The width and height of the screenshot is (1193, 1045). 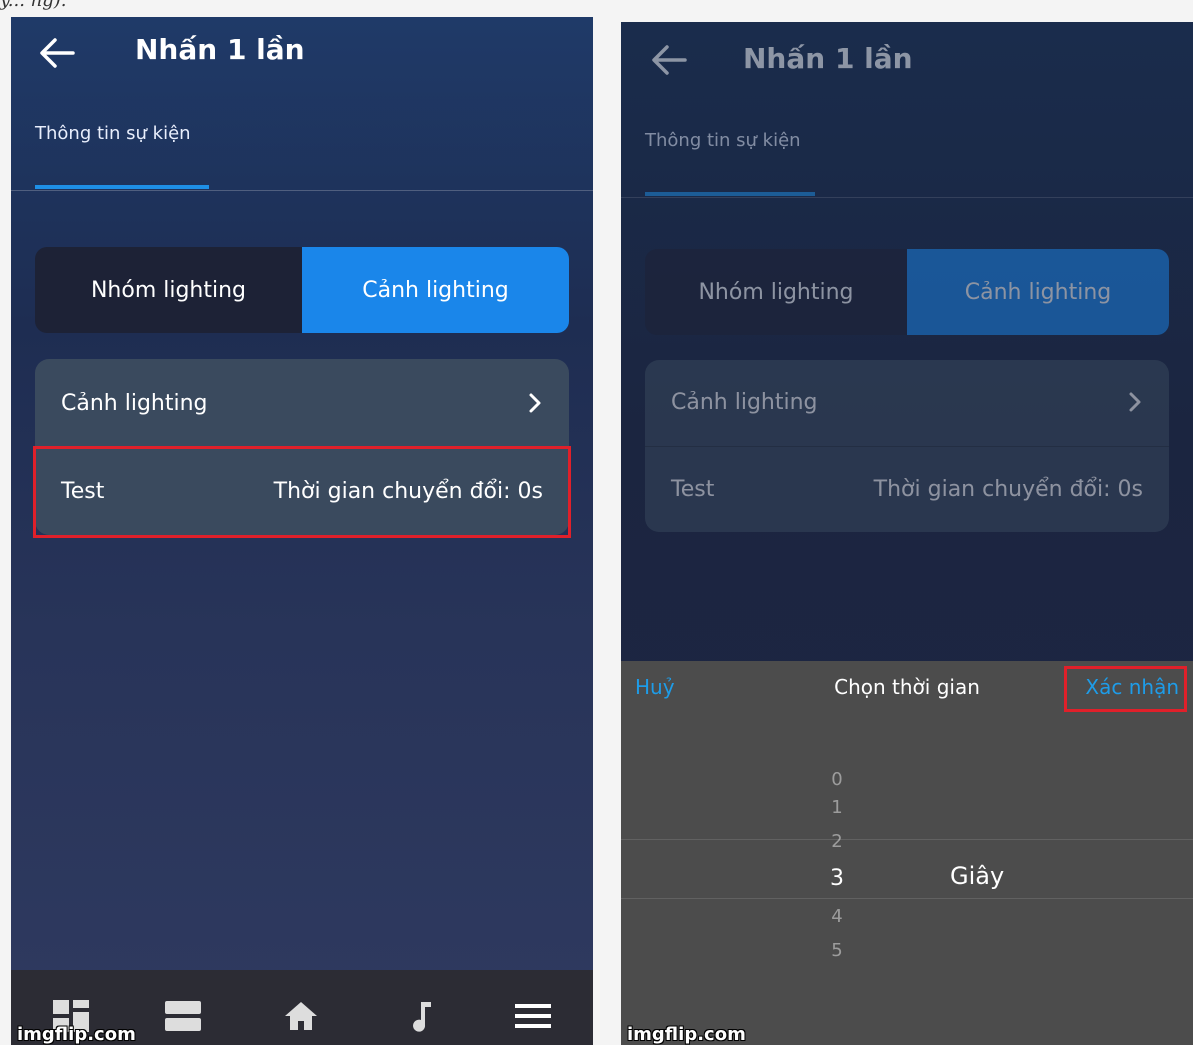 What do you see at coordinates (421, 1016) in the screenshot?
I see `music-icon` at bounding box center [421, 1016].